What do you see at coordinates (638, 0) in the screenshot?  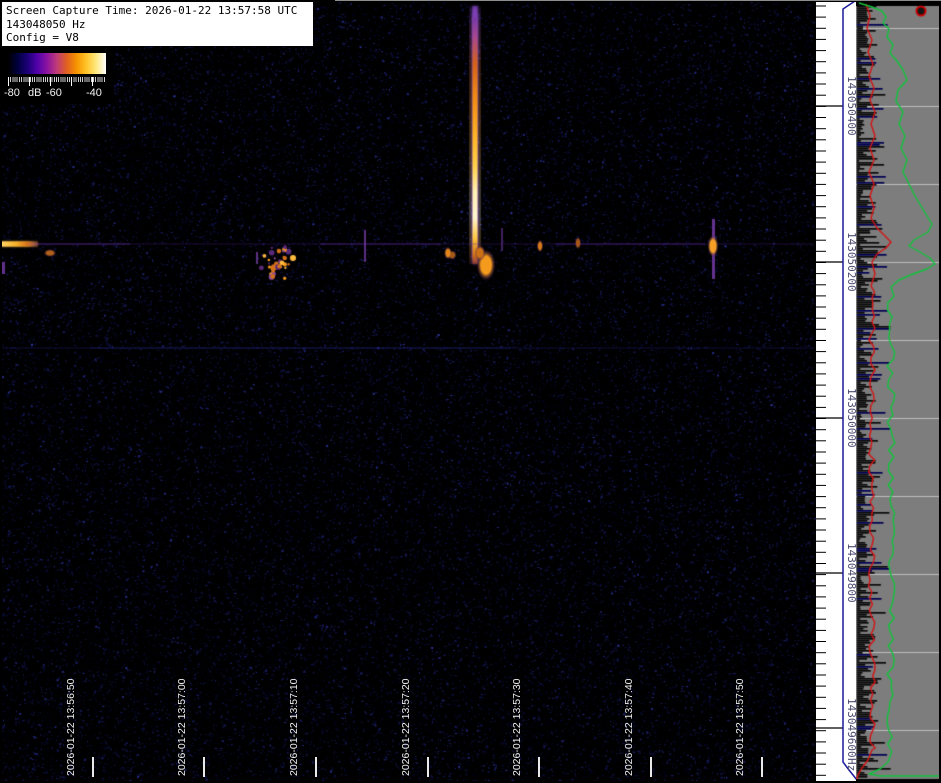 I see `top-edge-highlight` at bounding box center [638, 0].